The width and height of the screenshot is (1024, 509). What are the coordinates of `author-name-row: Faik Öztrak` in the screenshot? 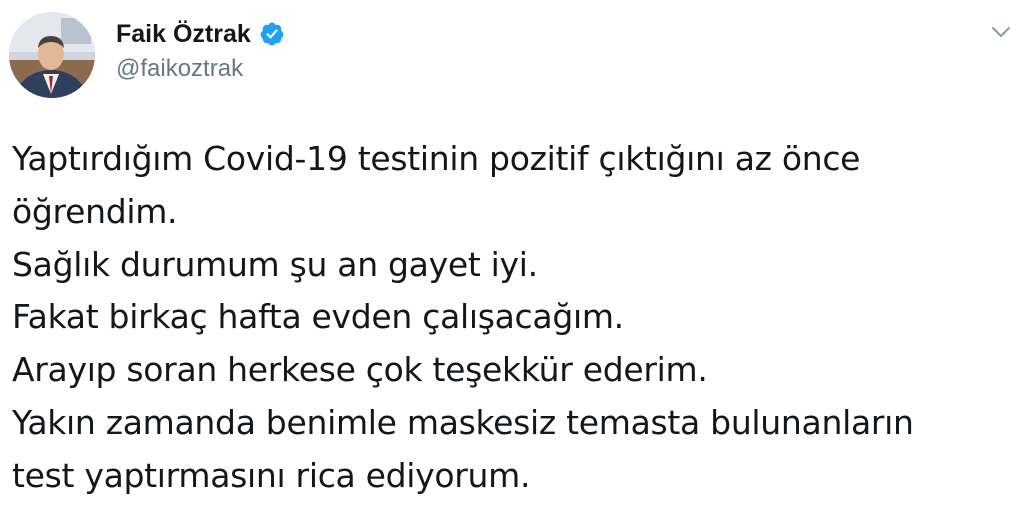 It's located at (200, 34).